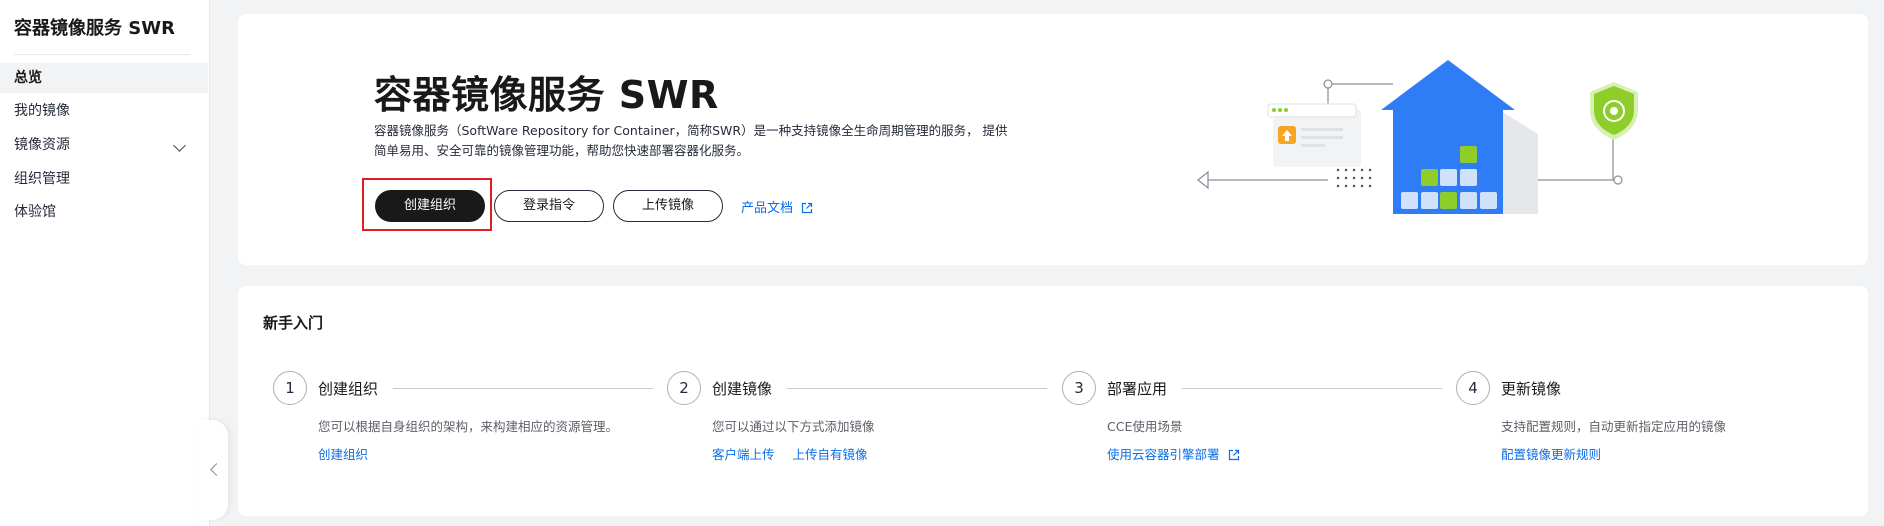  Describe the element at coordinates (343, 454) in the screenshot. I see `create-org-link: 创建组织` at that location.